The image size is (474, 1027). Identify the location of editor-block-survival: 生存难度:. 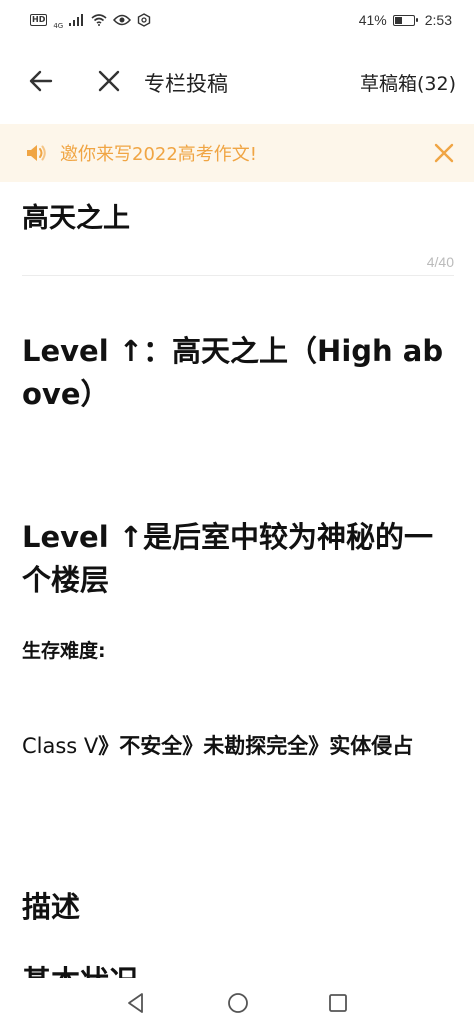
(241, 651).